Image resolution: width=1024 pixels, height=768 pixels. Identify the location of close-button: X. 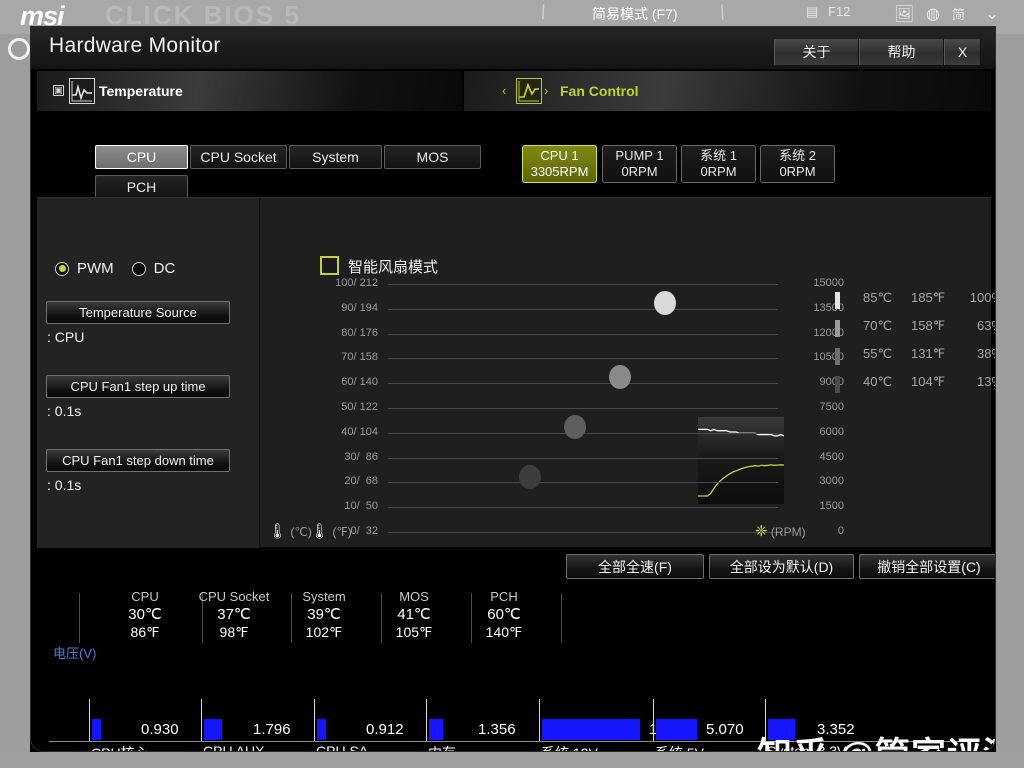
(962, 52).